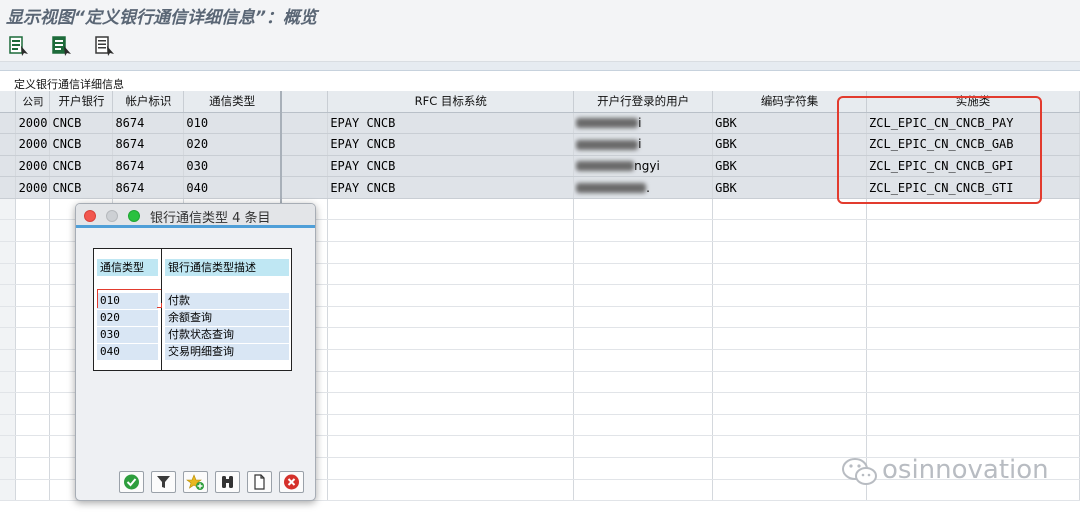 Image resolution: width=1080 pixels, height=518 pixels. I want to click on maximize-window-icon, so click(134, 216).